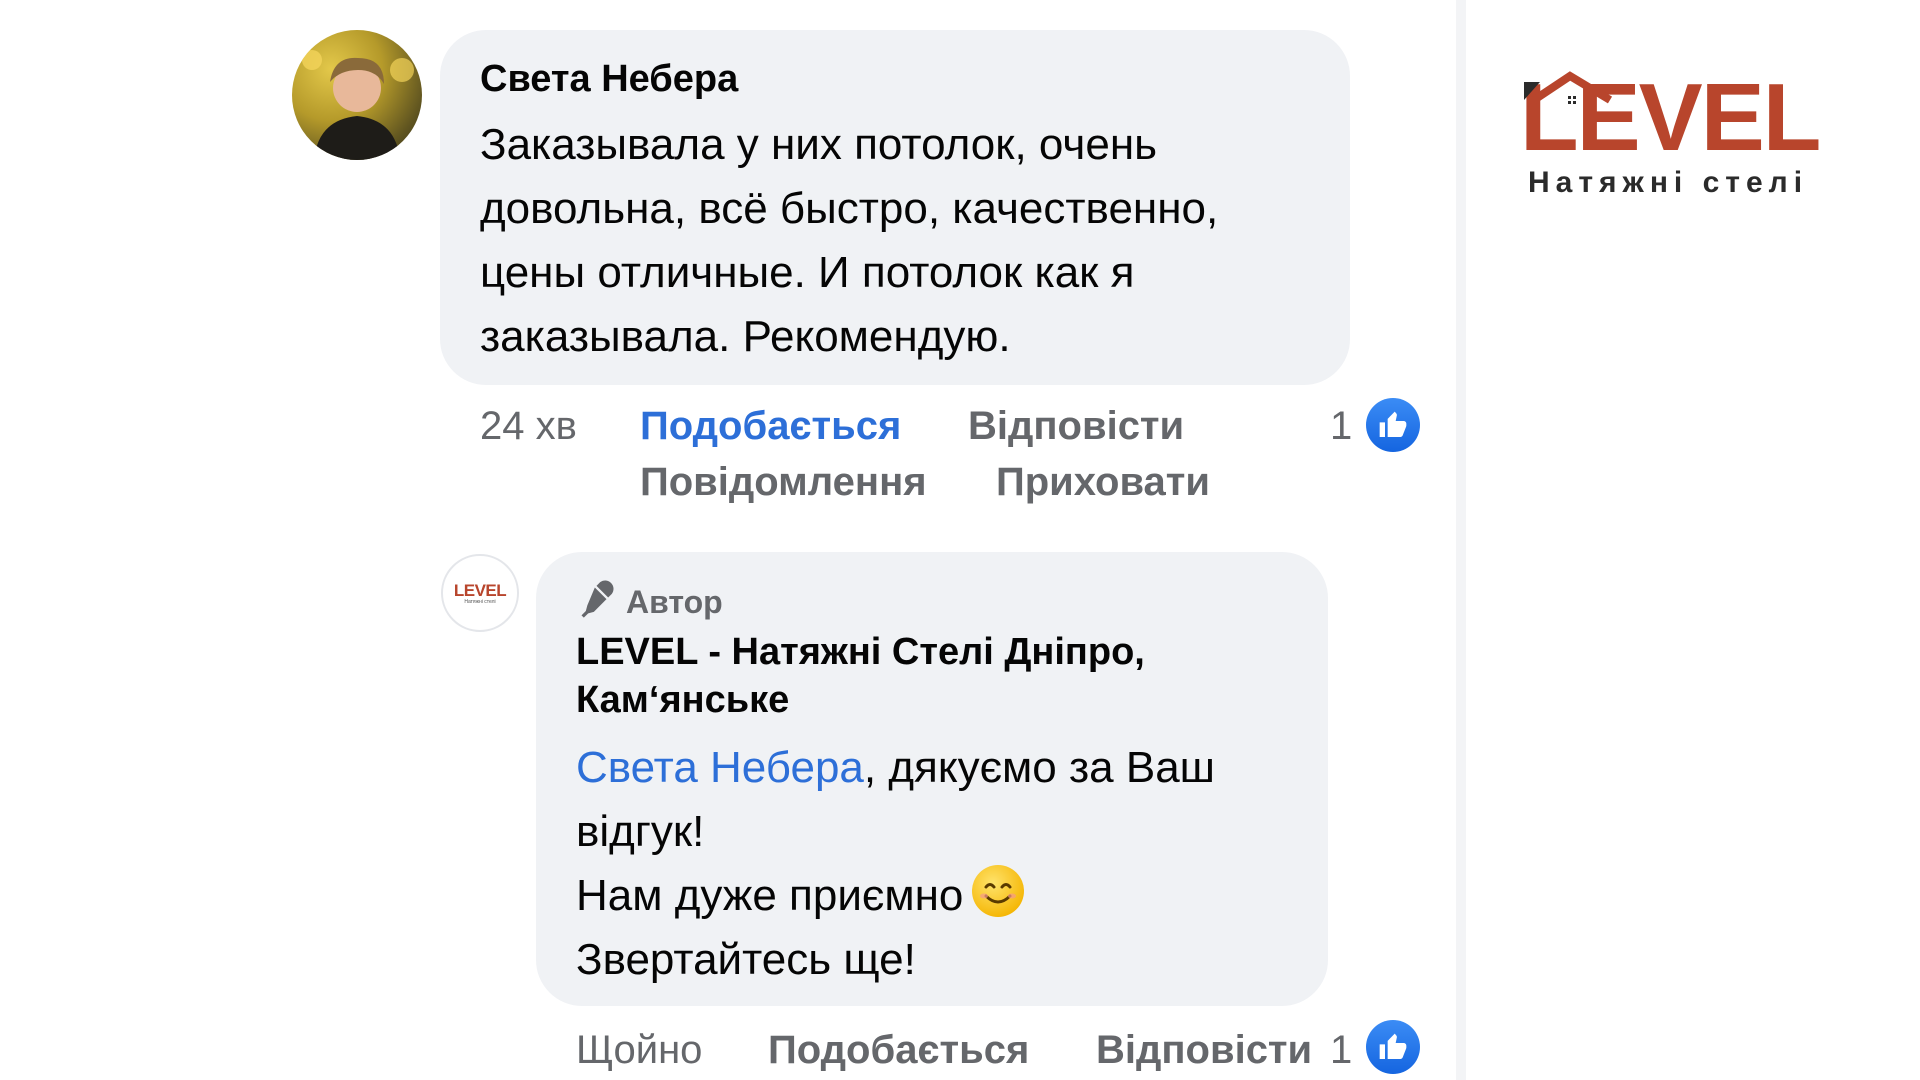 This screenshot has height=1080, width=1920. I want to click on reply-like-button: Подобається, so click(898, 1050).